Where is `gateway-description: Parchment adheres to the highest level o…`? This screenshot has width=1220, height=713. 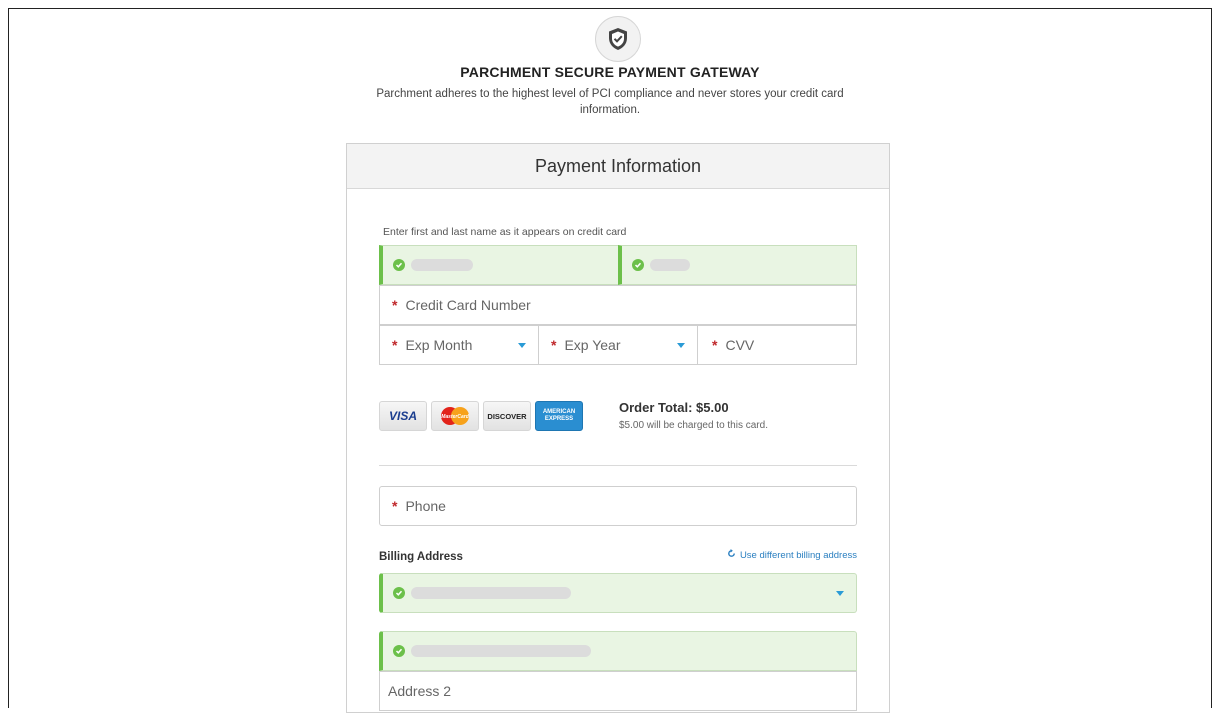
gateway-description: Parchment adheres to the highest level o… is located at coordinates (610, 102).